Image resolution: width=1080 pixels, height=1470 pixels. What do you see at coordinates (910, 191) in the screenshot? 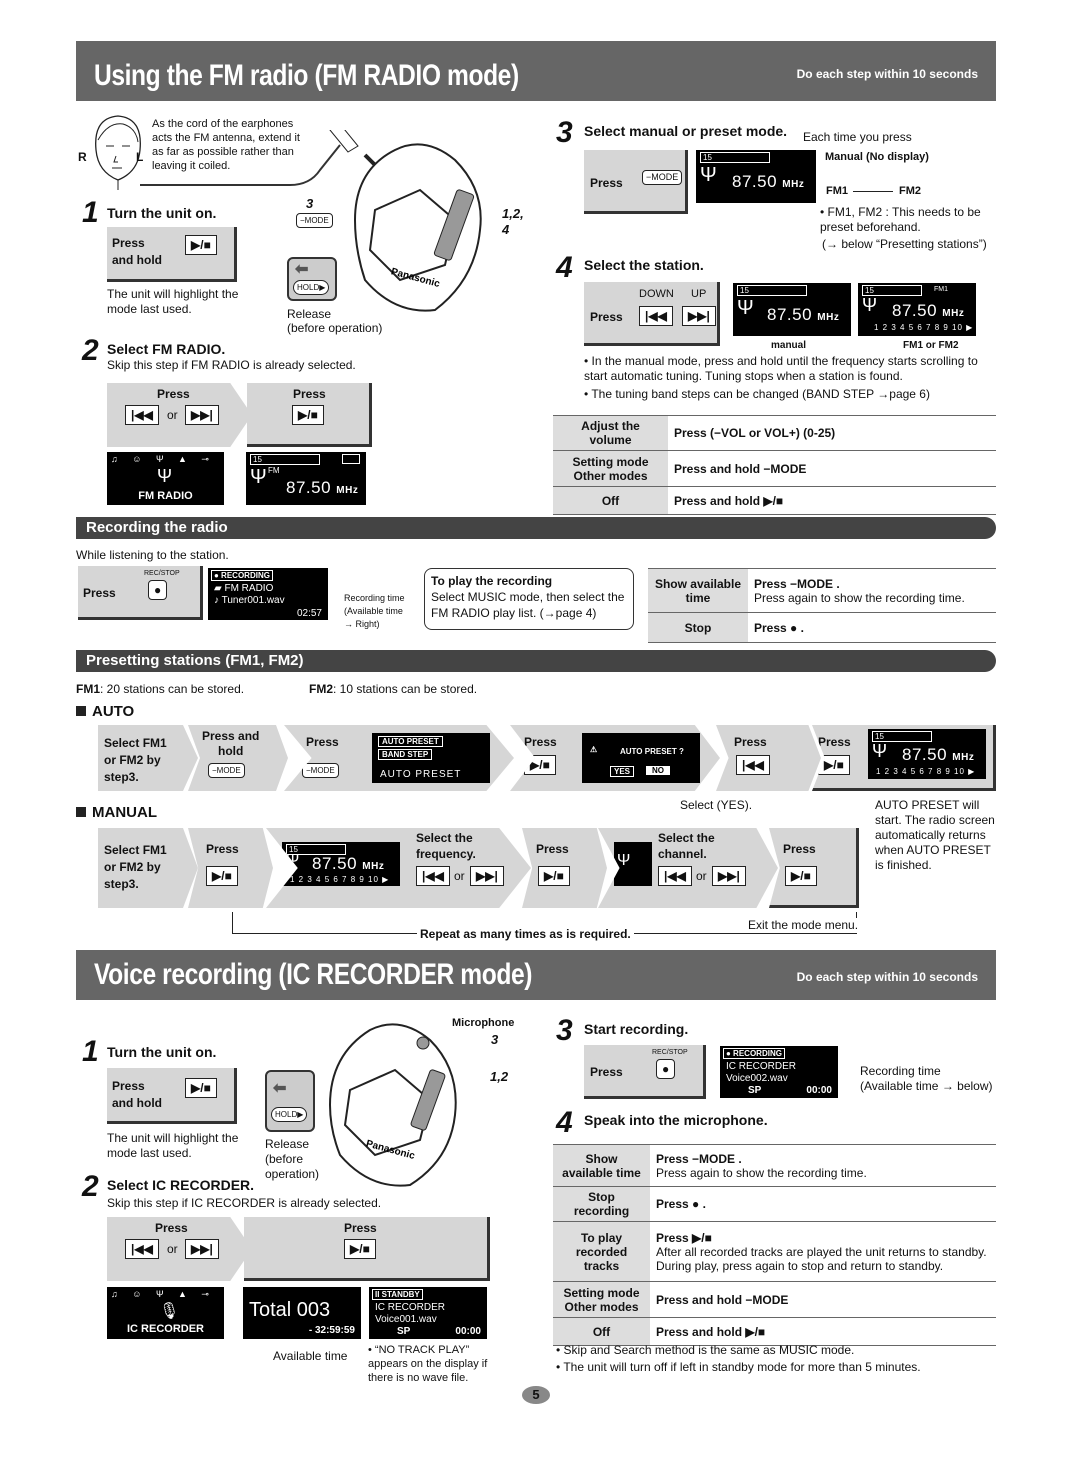
I see `fm2-label: FM2` at bounding box center [910, 191].